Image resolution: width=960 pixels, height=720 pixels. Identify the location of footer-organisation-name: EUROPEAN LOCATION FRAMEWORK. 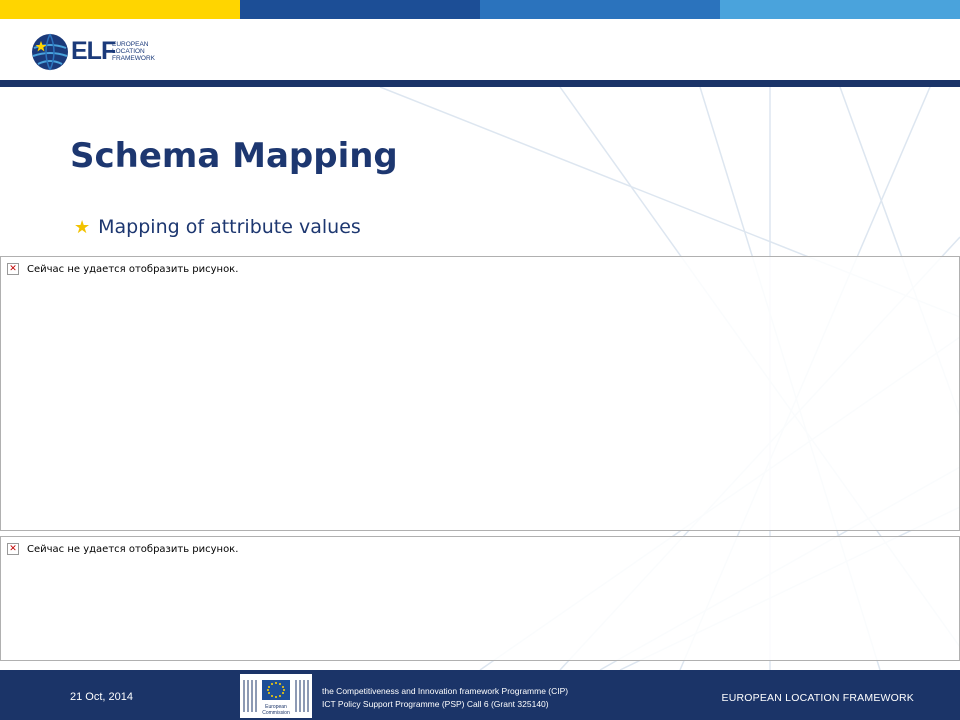
(817, 698).